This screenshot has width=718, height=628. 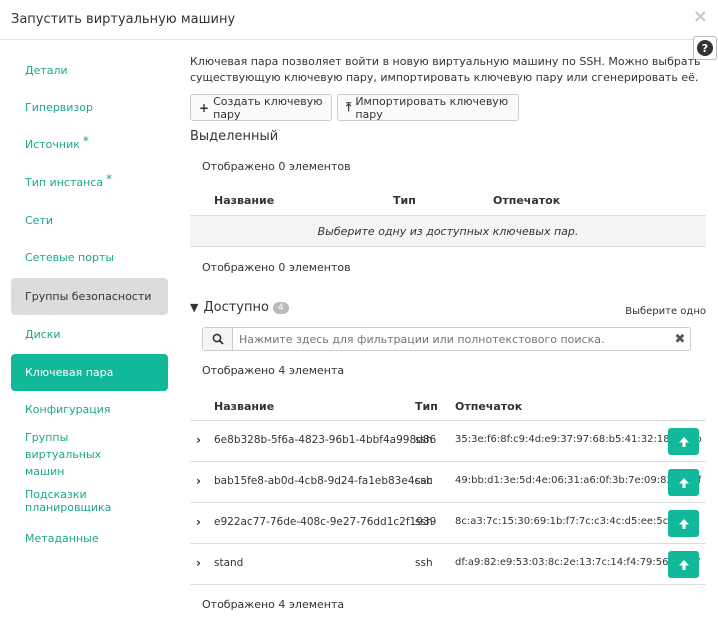 What do you see at coordinates (323, 481) in the screenshot?
I see `row-name: bab15fe8-ab0d-4cb8-9d24-fa1eb83e4cac` at bounding box center [323, 481].